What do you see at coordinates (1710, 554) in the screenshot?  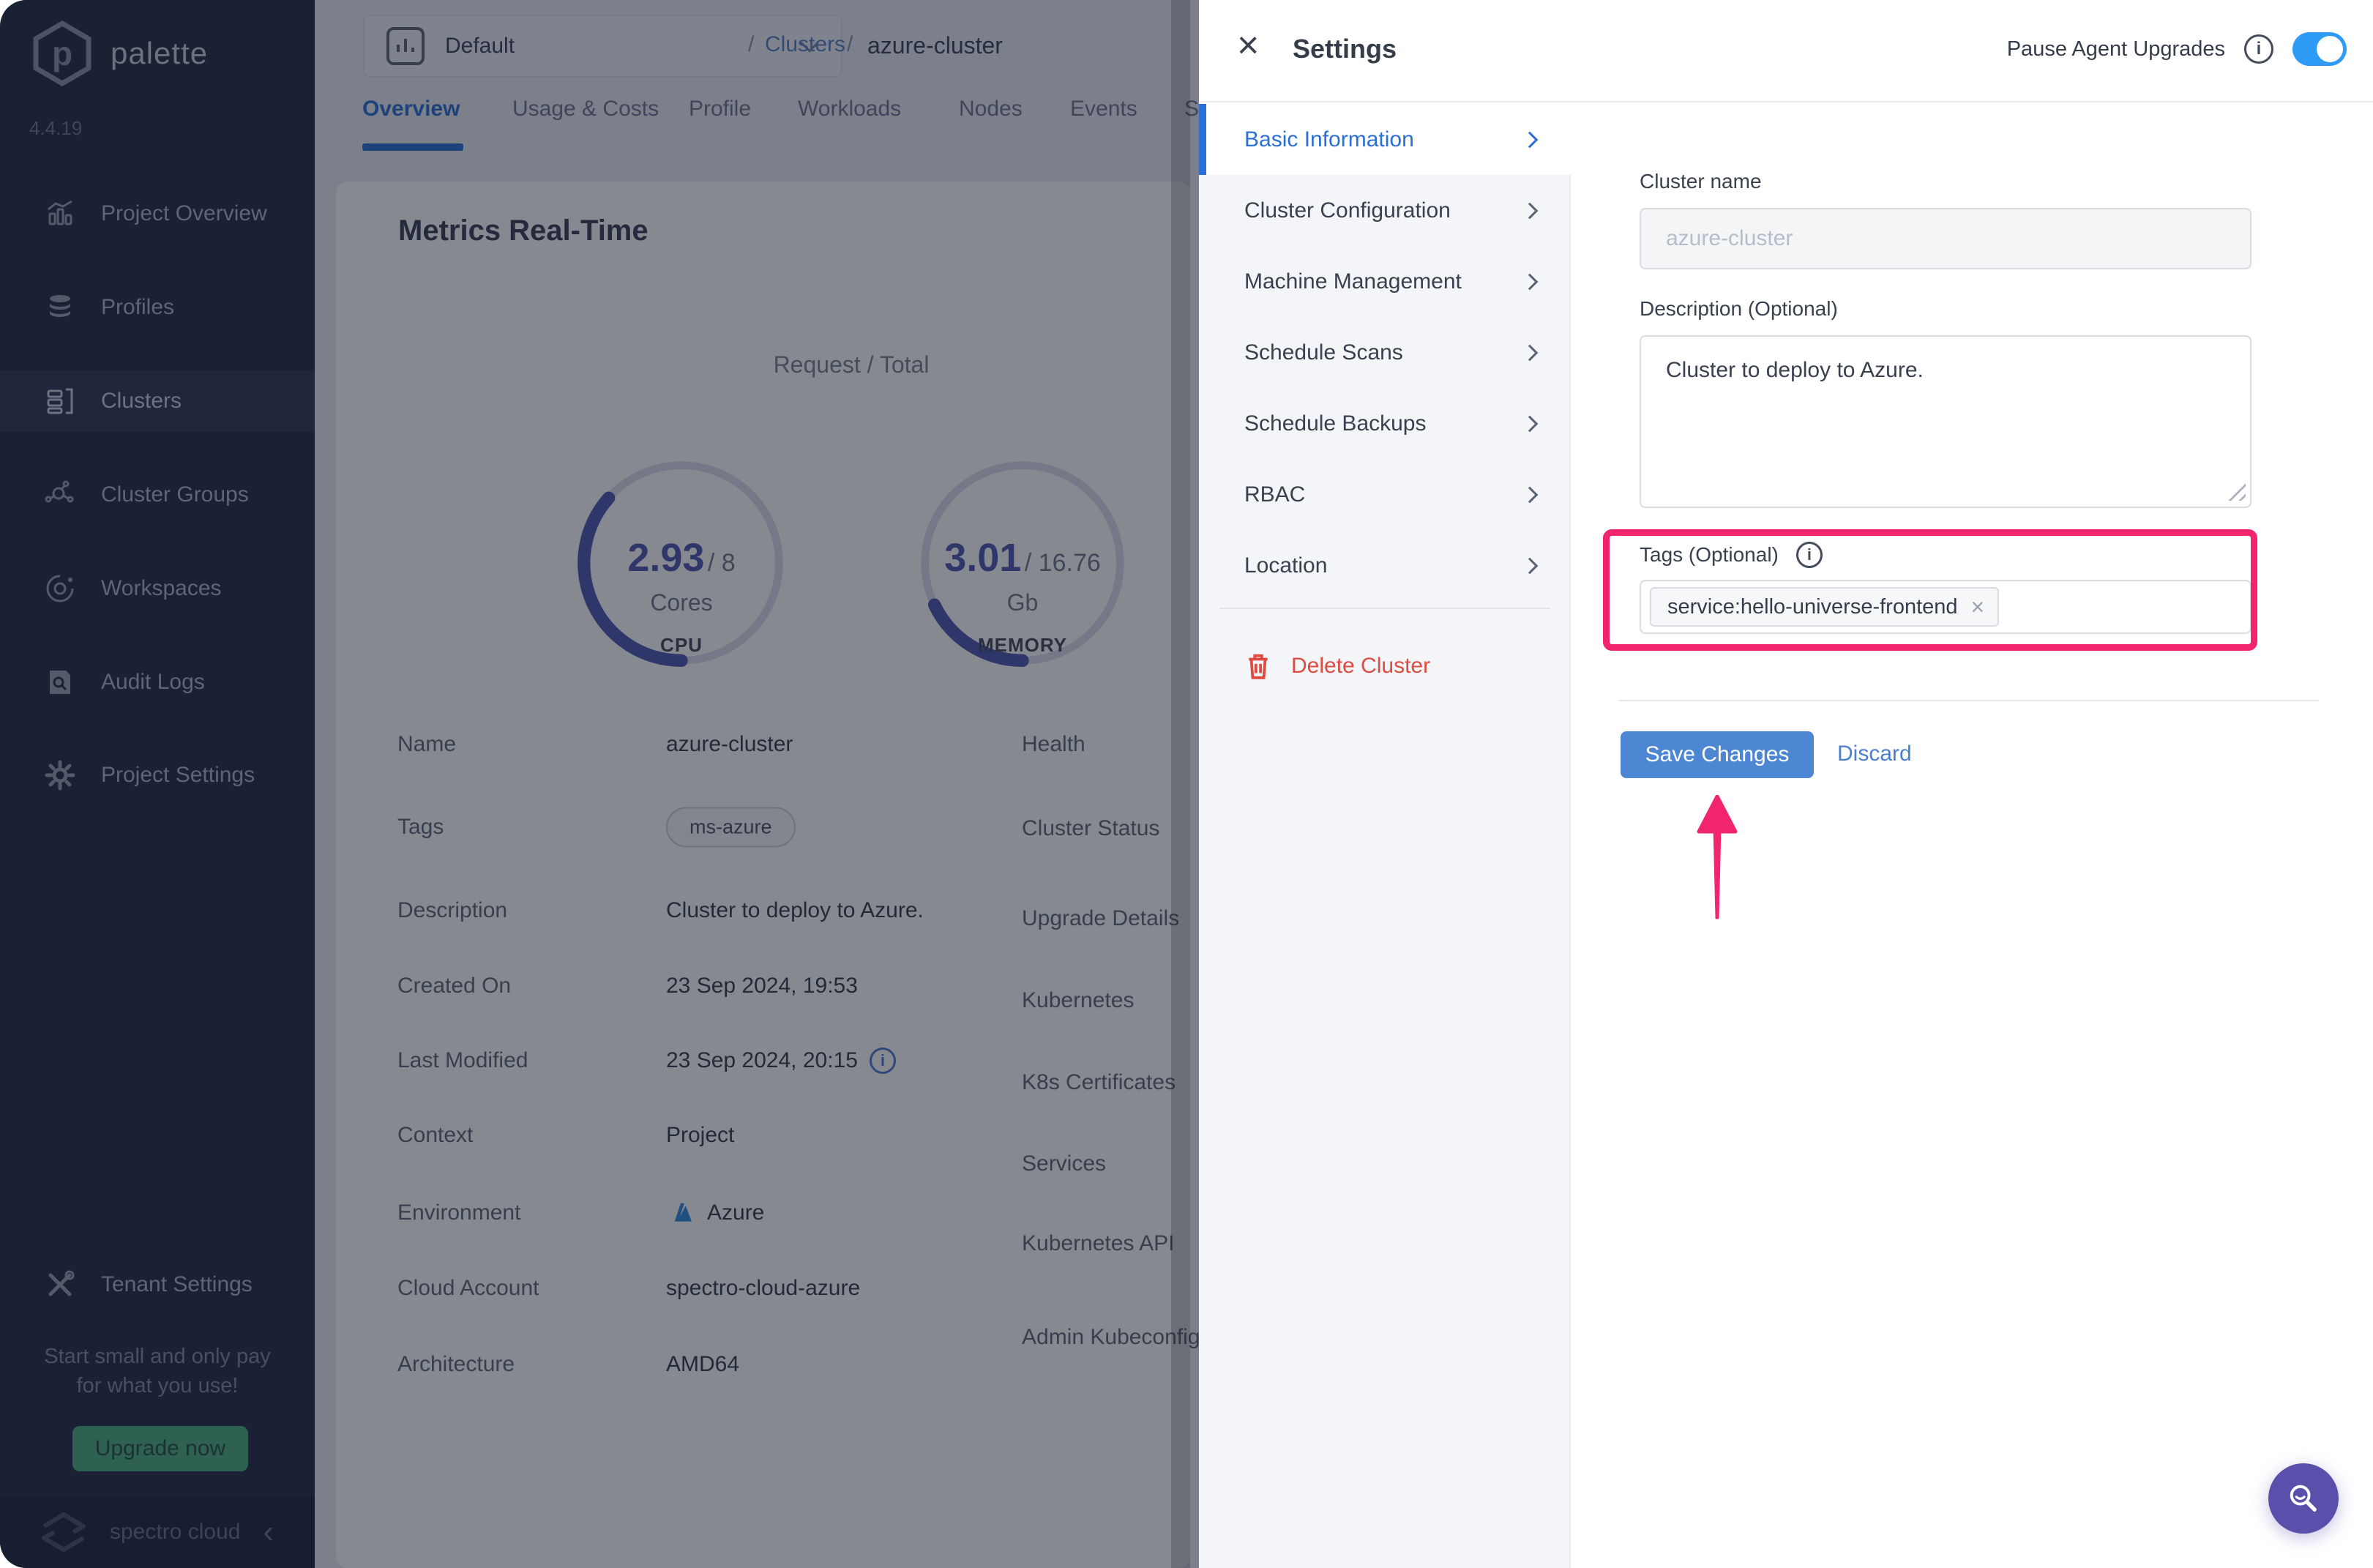 I see `tags-label: Tags (Optional)` at bounding box center [1710, 554].